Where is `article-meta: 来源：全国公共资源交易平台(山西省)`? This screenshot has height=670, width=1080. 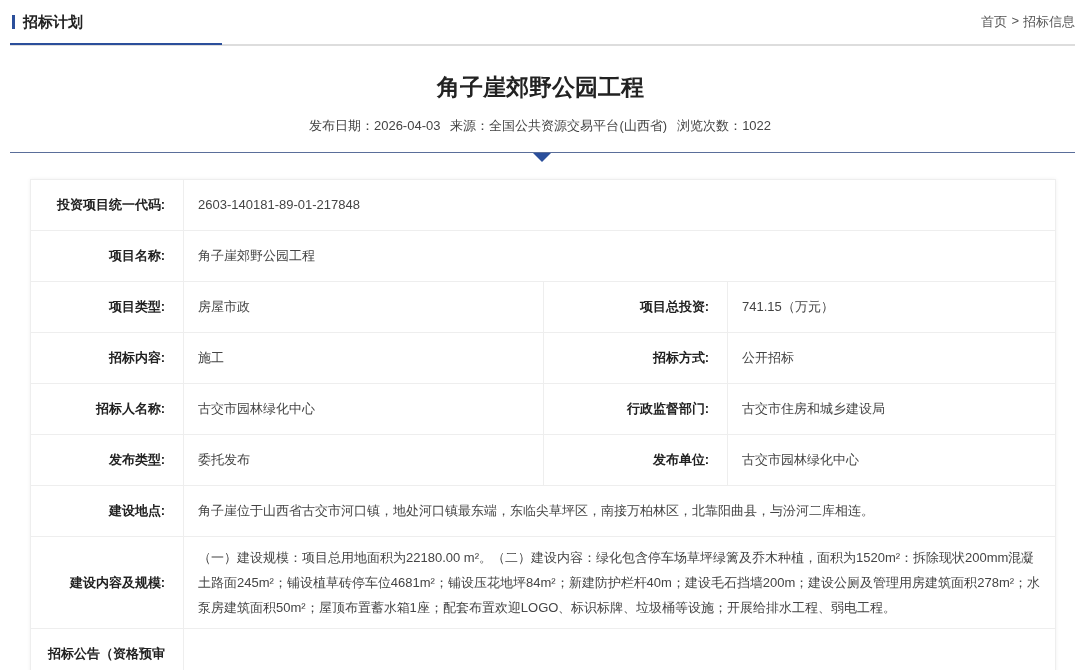 article-meta: 来源：全国公共资源交易平台(山西省) is located at coordinates (559, 126).